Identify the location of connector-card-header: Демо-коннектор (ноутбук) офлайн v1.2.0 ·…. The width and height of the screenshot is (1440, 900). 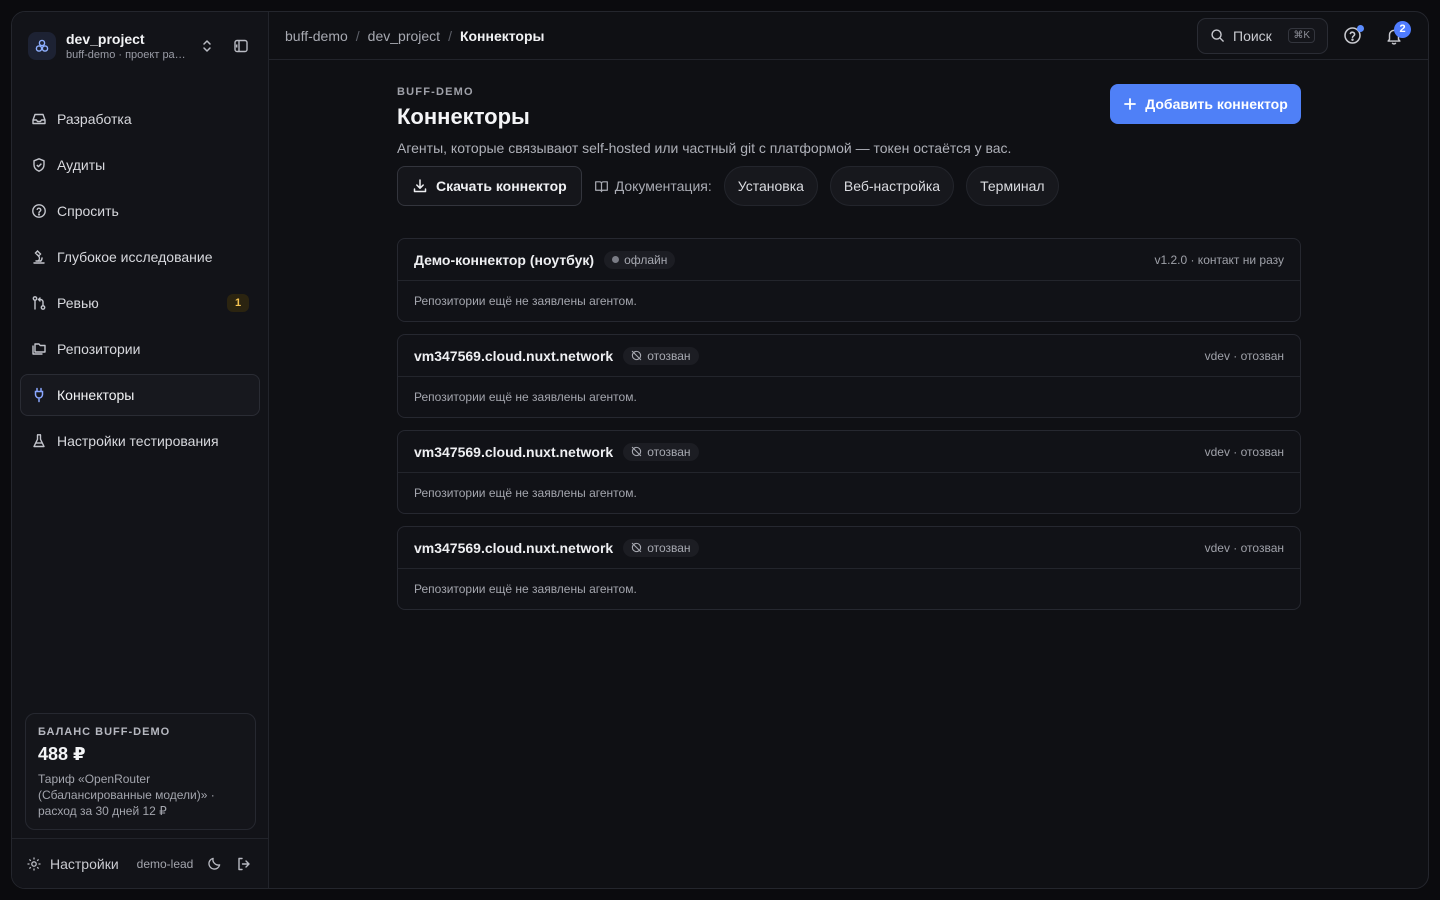
(849, 260).